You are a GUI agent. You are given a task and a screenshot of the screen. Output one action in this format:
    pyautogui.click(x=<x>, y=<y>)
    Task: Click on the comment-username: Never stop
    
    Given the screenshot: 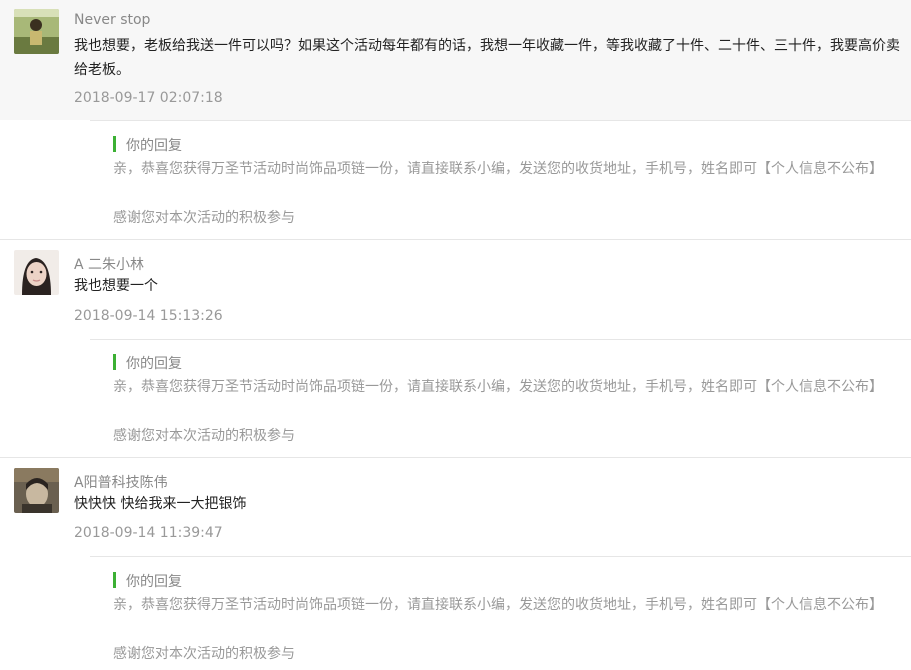 What is the action you would take?
    pyautogui.click(x=112, y=20)
    